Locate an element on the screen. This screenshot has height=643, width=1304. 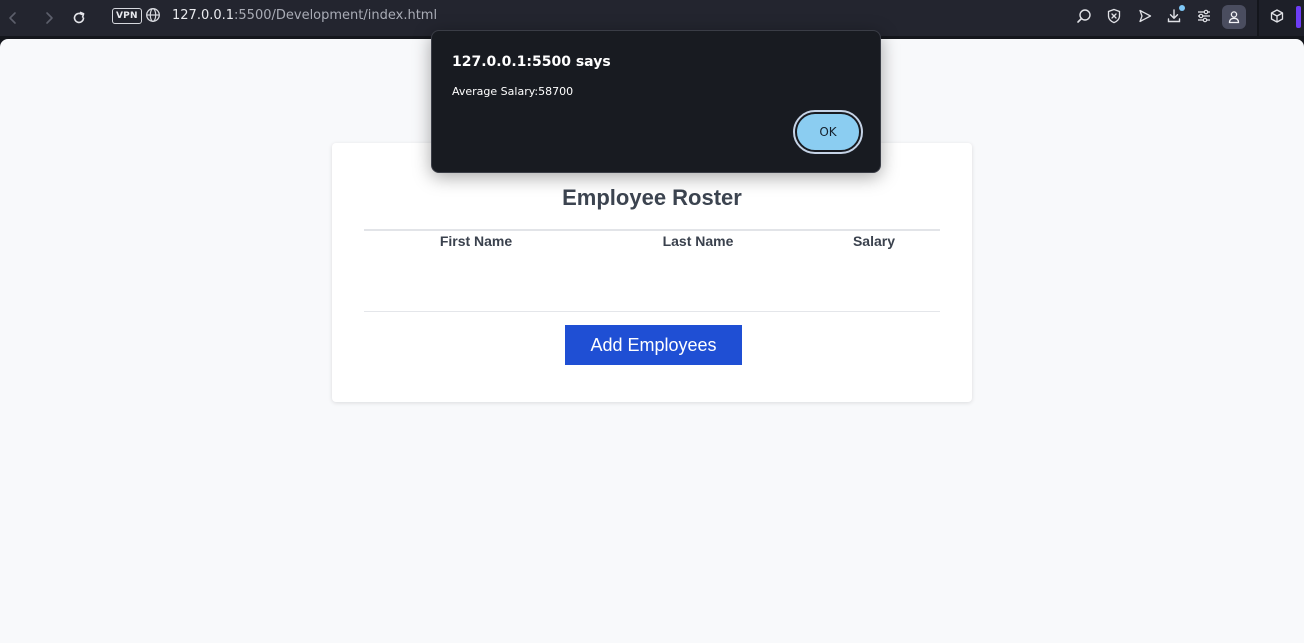
ok-button: OK is located at coordinates (828, 132).